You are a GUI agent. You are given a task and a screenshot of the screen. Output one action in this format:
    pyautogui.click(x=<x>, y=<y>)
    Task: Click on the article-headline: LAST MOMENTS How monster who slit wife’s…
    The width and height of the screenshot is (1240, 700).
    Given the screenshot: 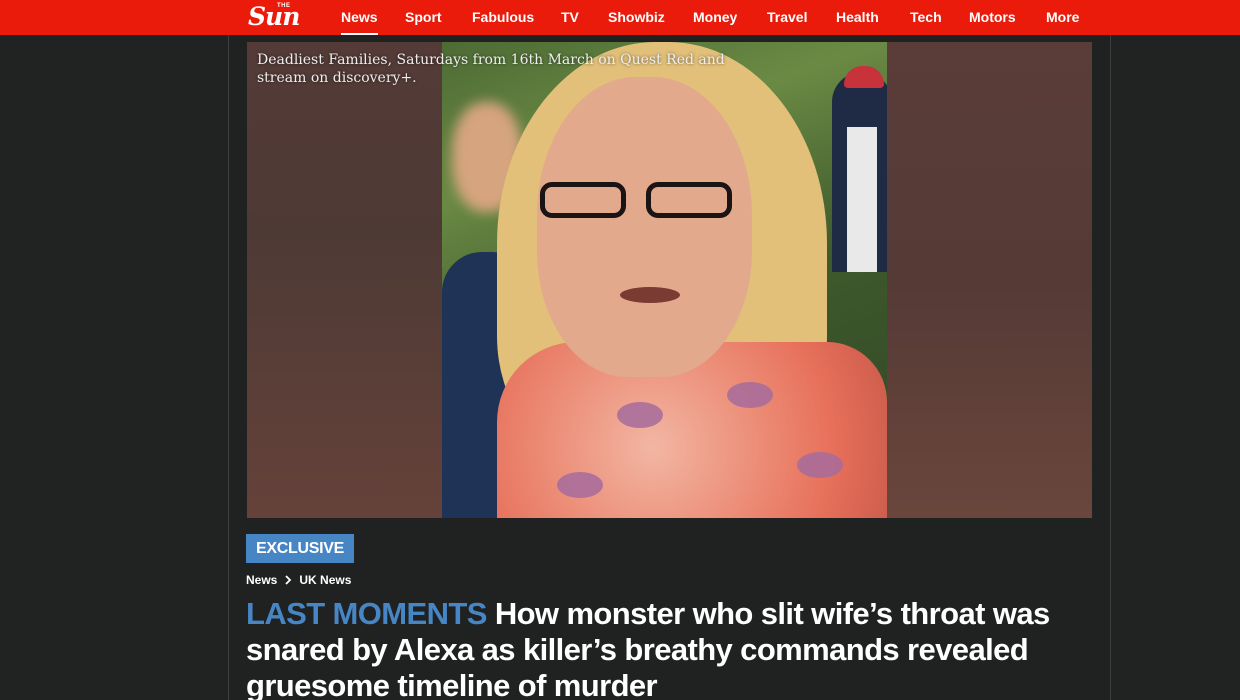 What is the action you would take?
    pyautogui.click(x=676, y=648)
    